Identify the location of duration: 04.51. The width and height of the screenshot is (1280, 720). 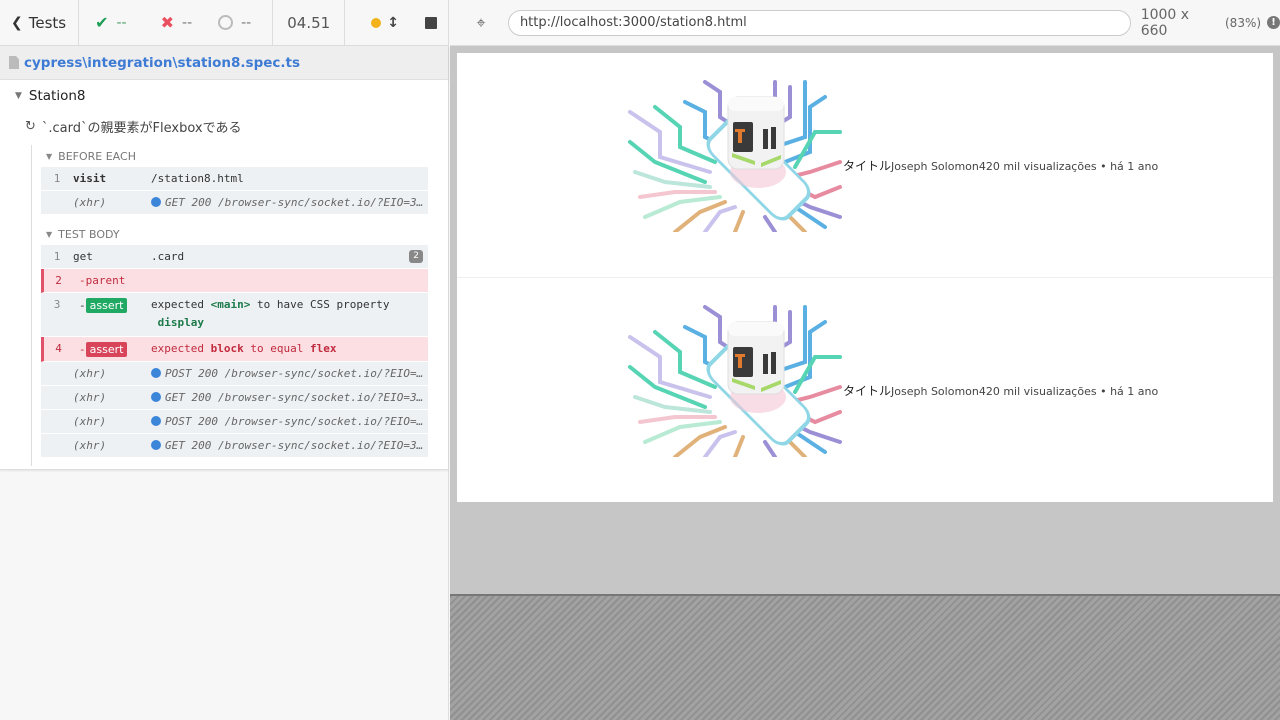
(309, 23).